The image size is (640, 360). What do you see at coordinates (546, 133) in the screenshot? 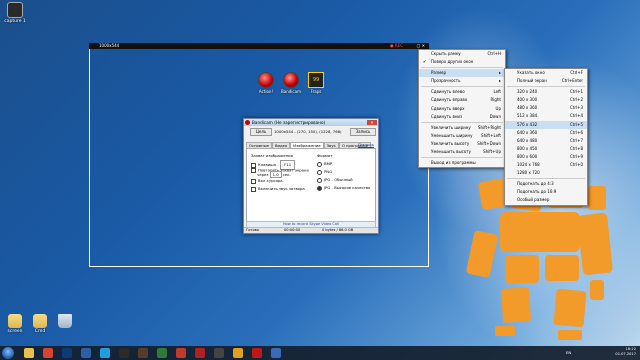
I see `menu-item: 640 x 360 Ctrl+6` at bounding box center [546, 133].